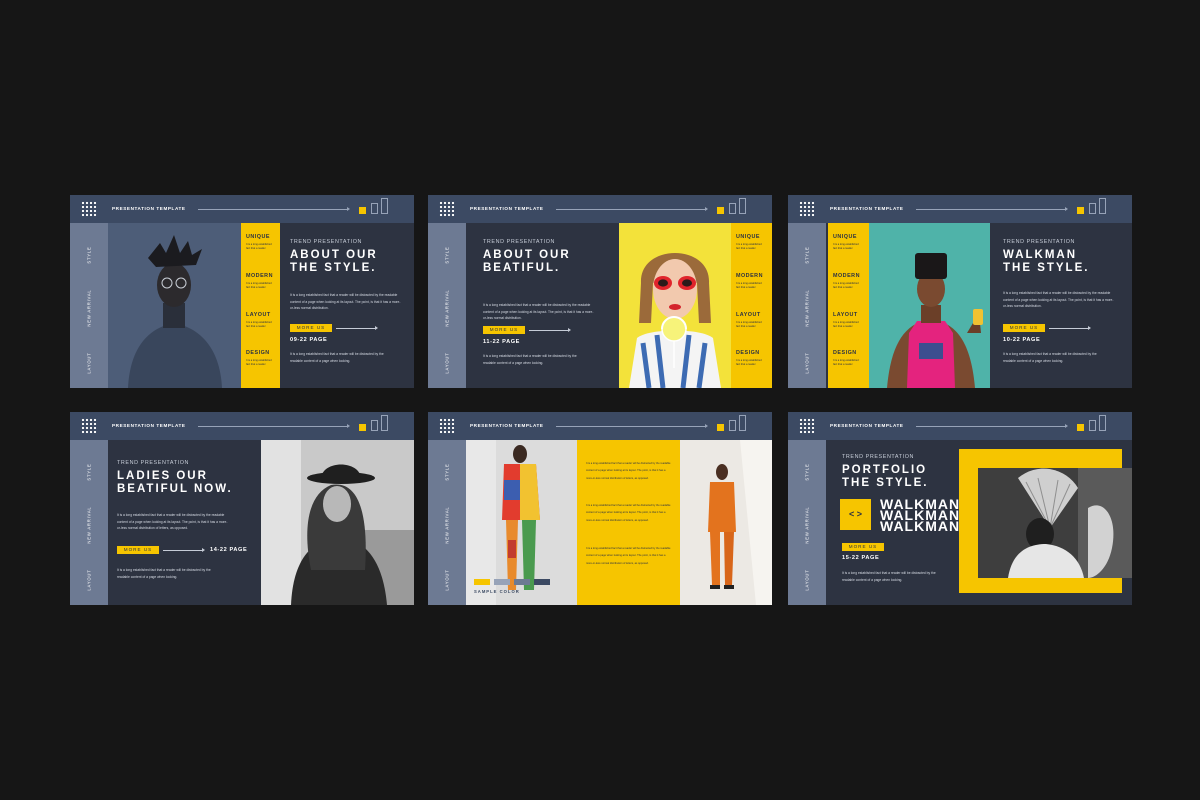 This screenshot has width=1200, height=800. Describe the element at coordinates (861, 558) in the screenshot. I see `page-range: 15-22 PAGE` at that location.